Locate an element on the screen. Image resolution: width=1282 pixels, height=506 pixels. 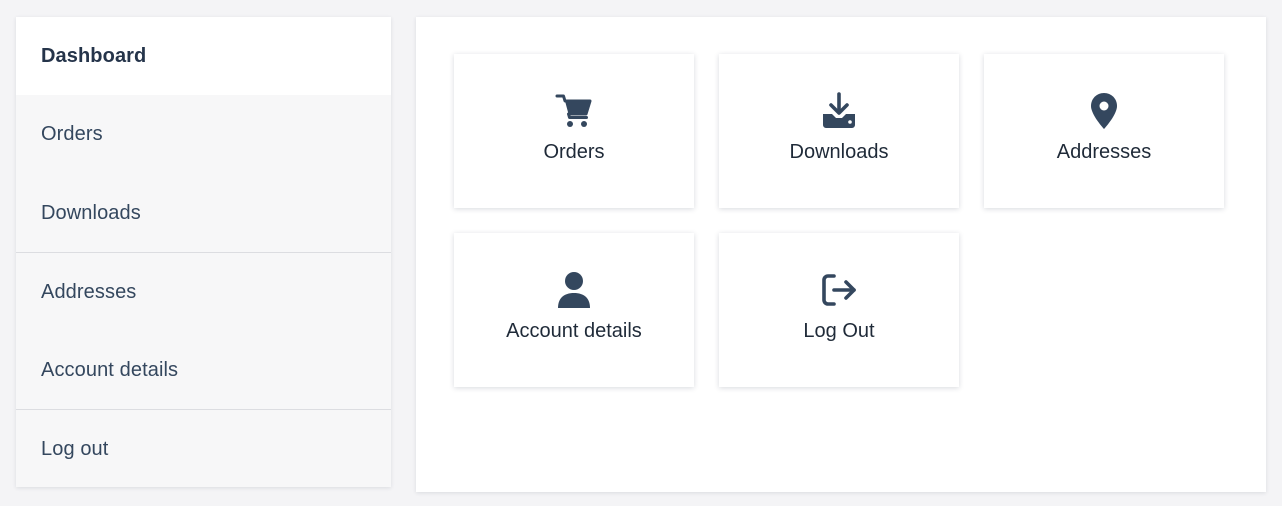
nav-item-label: Dashboard is located at coordinates (94, 55).